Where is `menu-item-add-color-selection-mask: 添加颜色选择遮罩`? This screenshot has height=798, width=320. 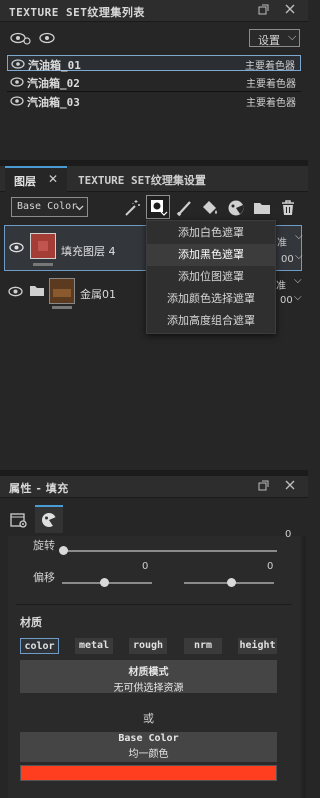 menu-item-add-color-selection-mask: 添加颜色选择遮罩 is located at coordinates (211, 299).